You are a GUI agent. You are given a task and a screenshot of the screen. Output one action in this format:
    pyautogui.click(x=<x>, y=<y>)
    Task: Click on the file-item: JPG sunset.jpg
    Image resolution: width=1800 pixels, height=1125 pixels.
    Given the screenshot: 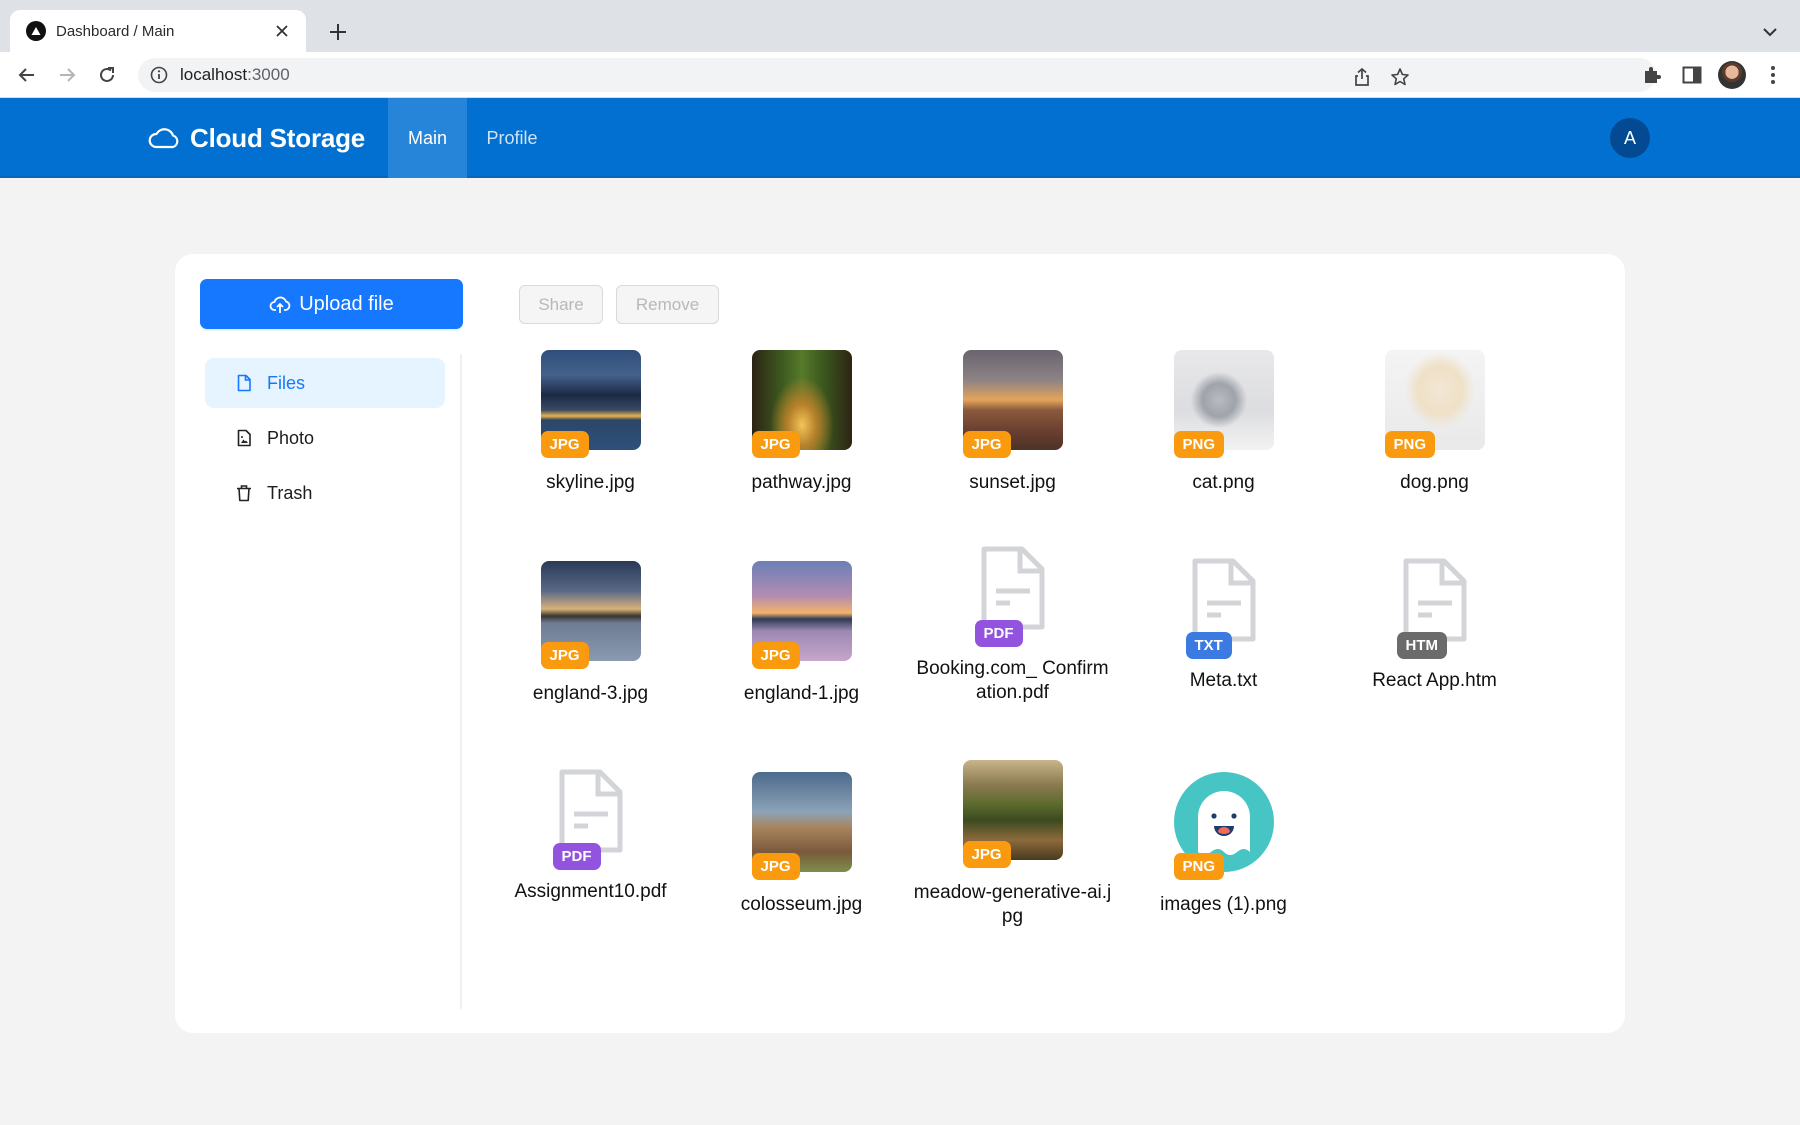 What is the action you would take?
    pyautogui.click(x=1012, y=422)
    